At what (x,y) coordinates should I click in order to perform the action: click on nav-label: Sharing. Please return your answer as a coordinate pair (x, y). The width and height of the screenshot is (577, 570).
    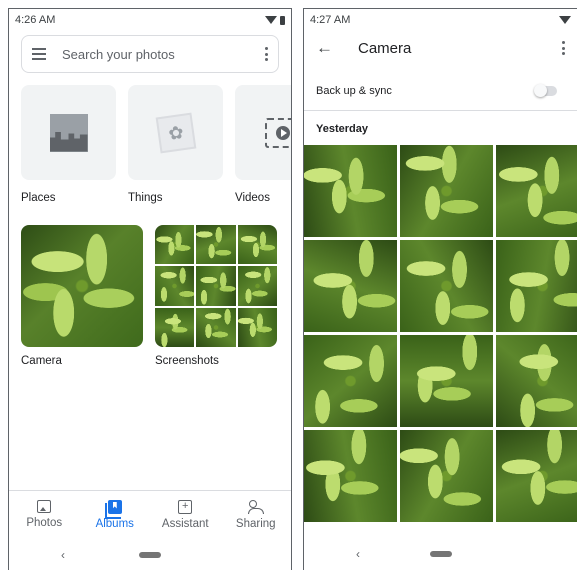
    Looking at the image, I should click on (255, 523).